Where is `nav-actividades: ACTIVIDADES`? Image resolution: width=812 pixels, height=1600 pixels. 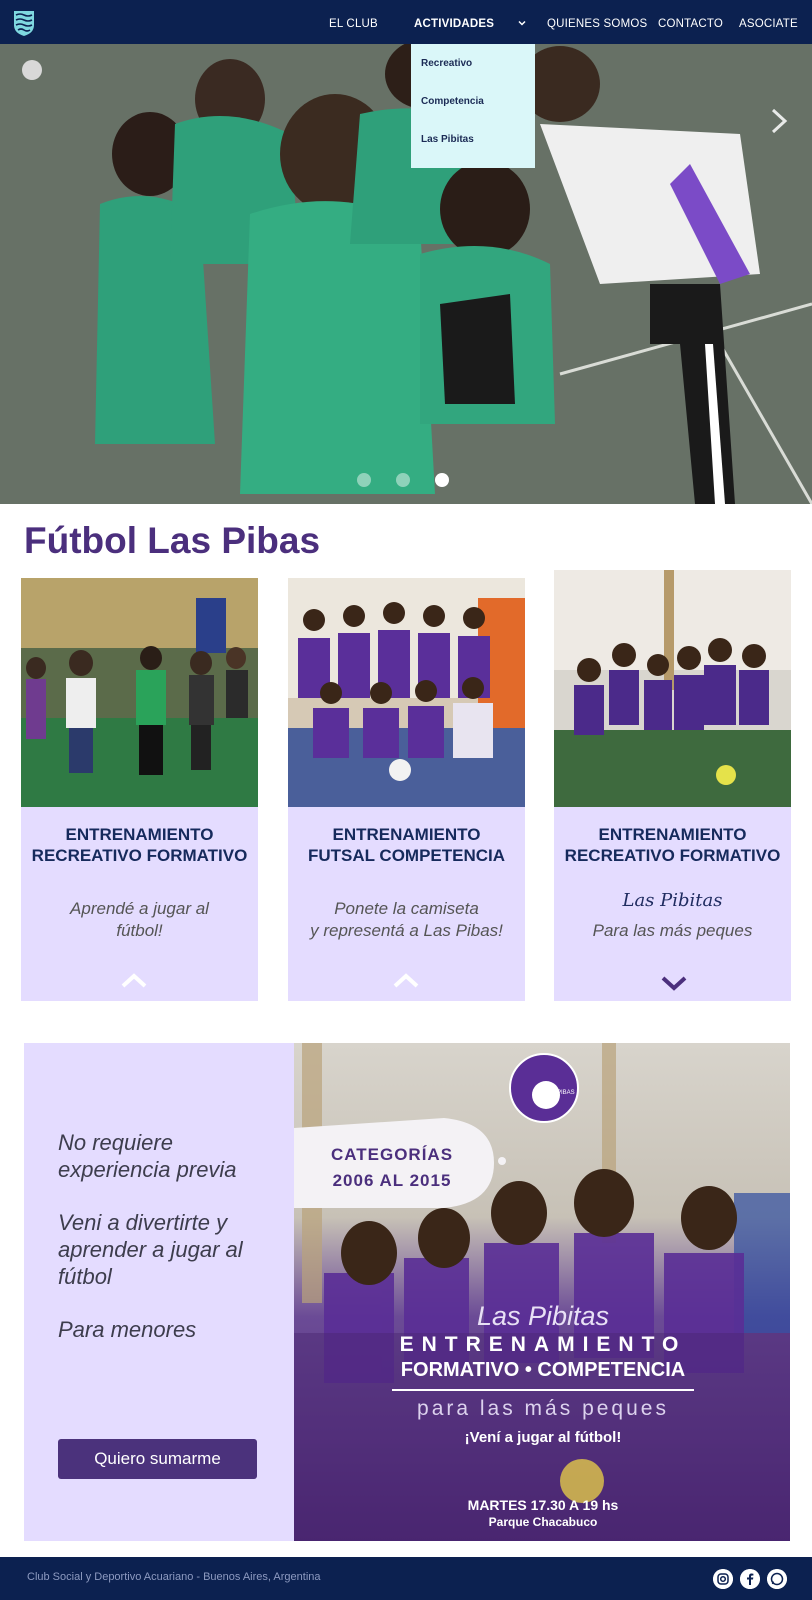
nav-actividades: ACTIVIDADES is located at coordinates (454, 22).